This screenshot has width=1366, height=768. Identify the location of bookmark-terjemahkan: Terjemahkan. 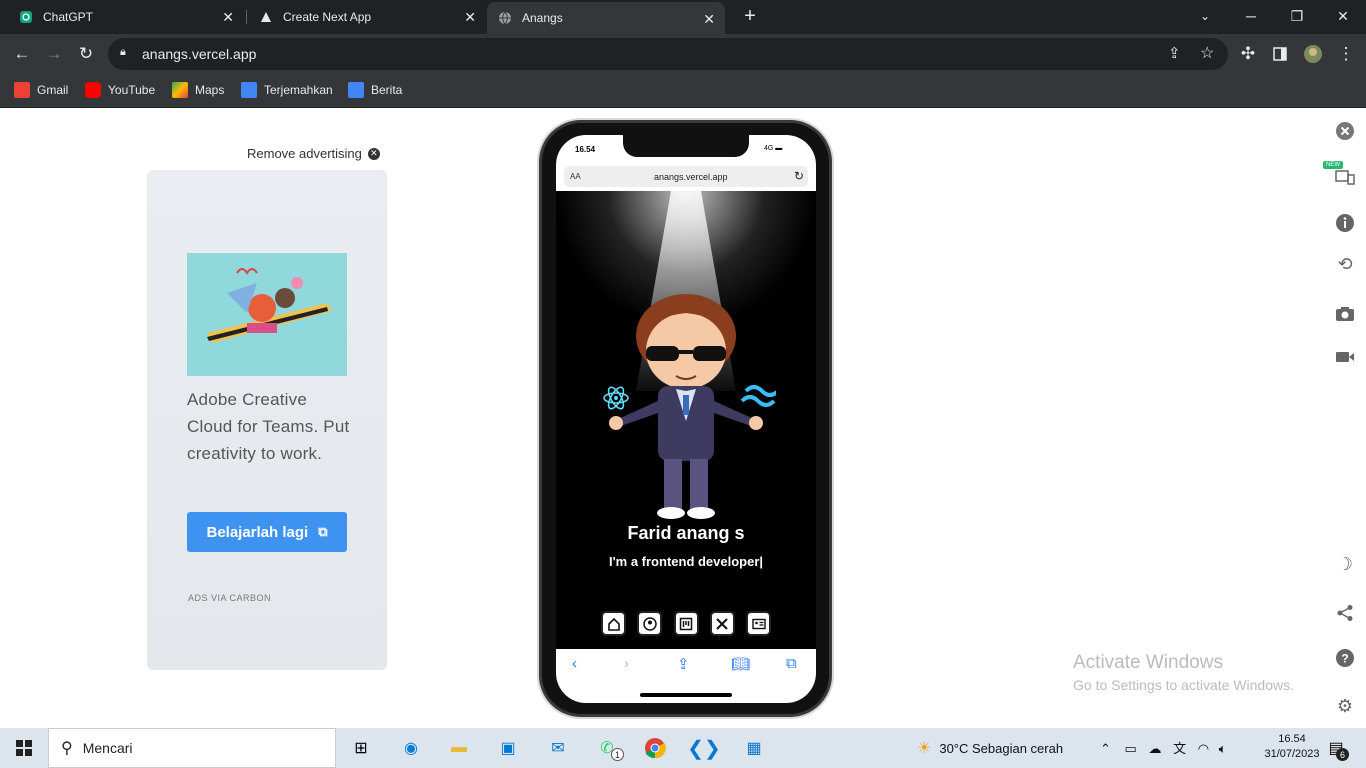
(287, 90).